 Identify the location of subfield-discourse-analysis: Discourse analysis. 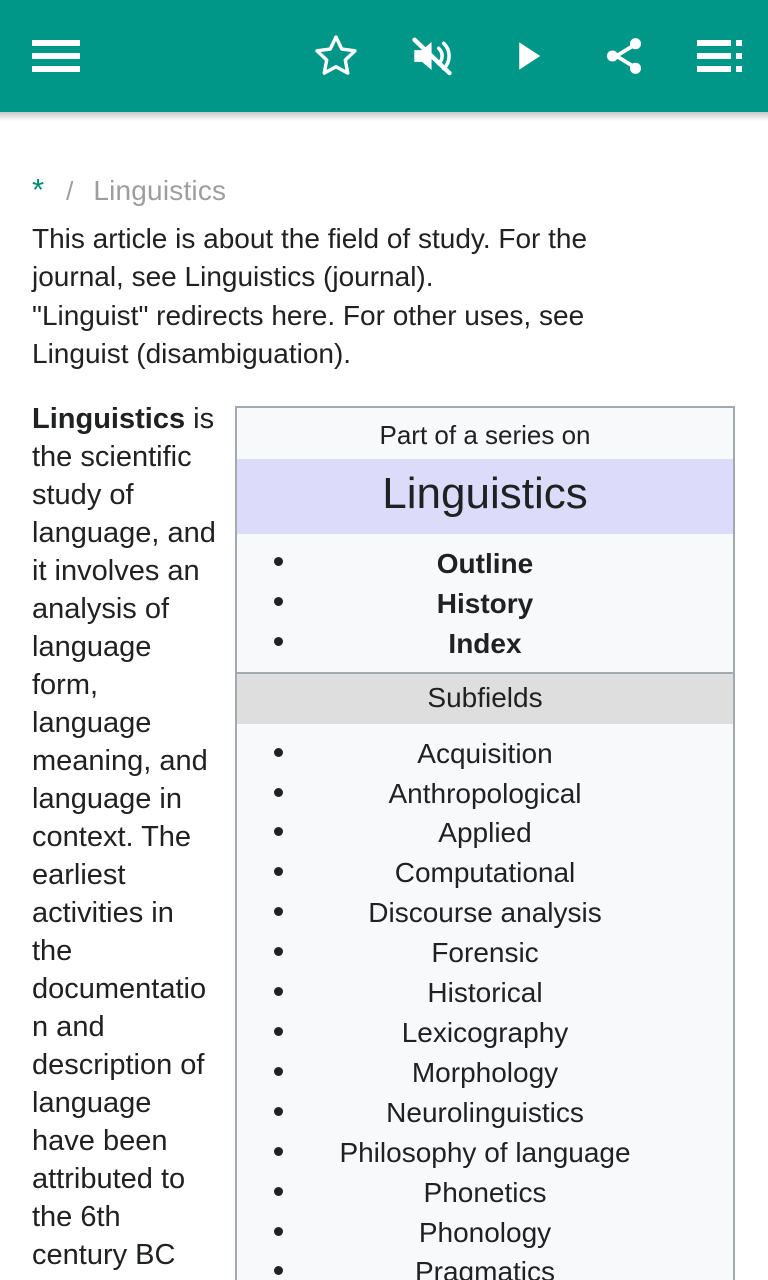
(485, 913).